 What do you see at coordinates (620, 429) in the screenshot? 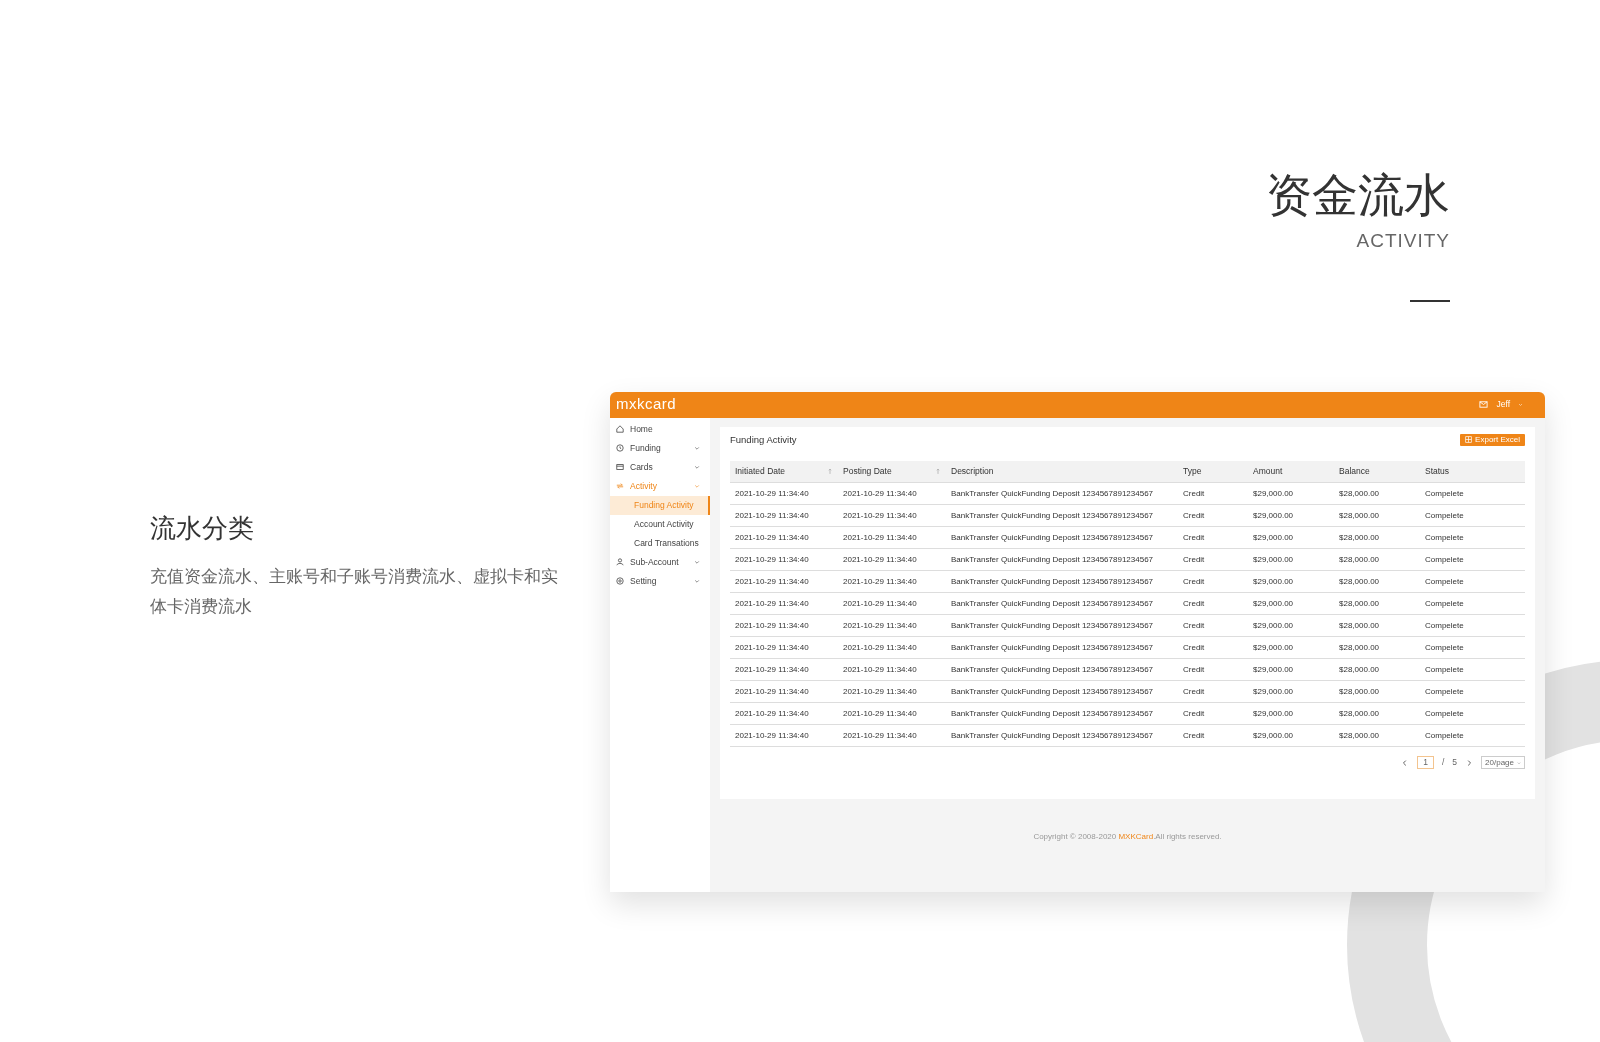
I see `home-icon` at bounding box center [620, 429].